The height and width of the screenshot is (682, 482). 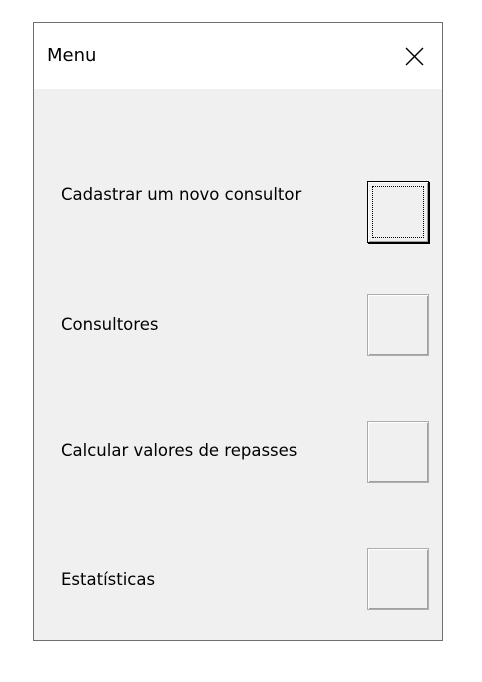 What do you see at coordinates (110, 324) in the screenshot?
I see `consultores-label: Consultores` at bounding box center [110, 324].